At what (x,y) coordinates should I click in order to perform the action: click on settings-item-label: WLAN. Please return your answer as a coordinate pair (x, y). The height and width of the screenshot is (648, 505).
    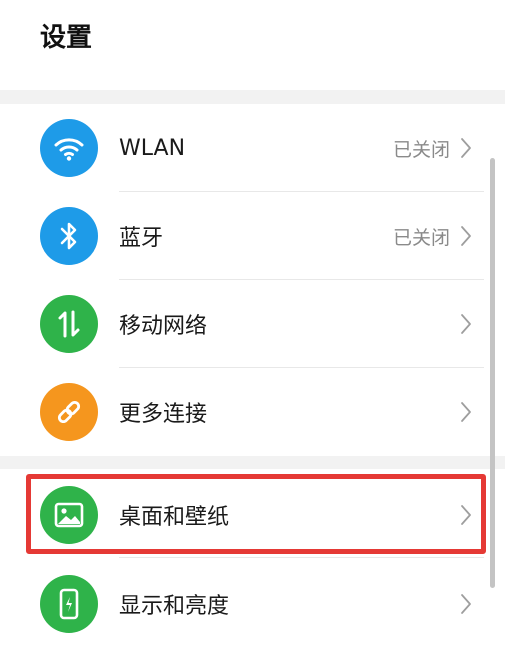
    Looking at the image, I should click on (152, 148).